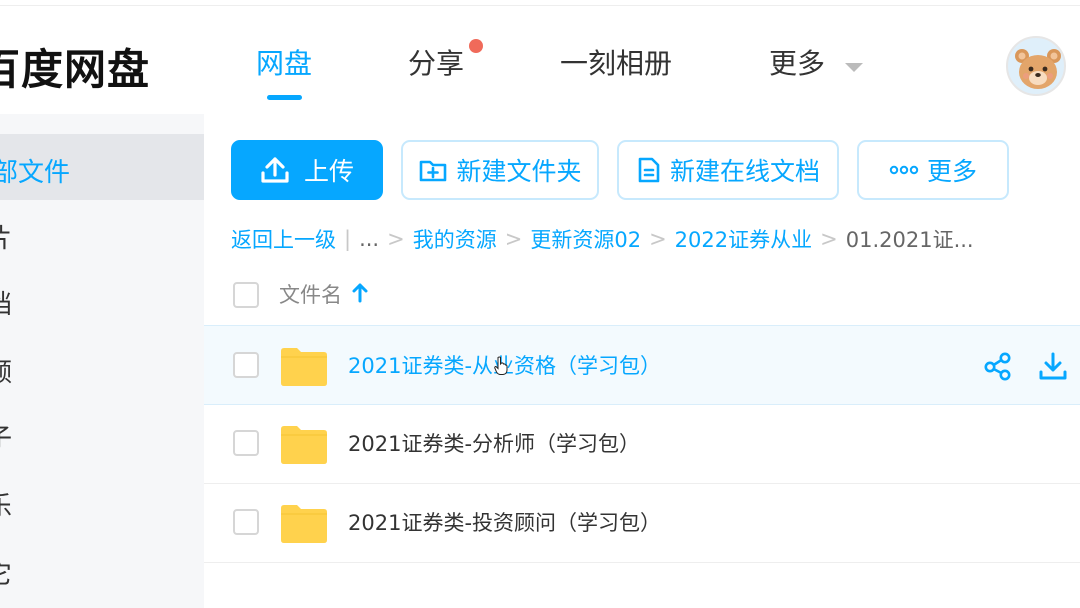  Describe the element at coordinates (501, 368) in the screenshot. I see `hand-cursor-icon` at that location.